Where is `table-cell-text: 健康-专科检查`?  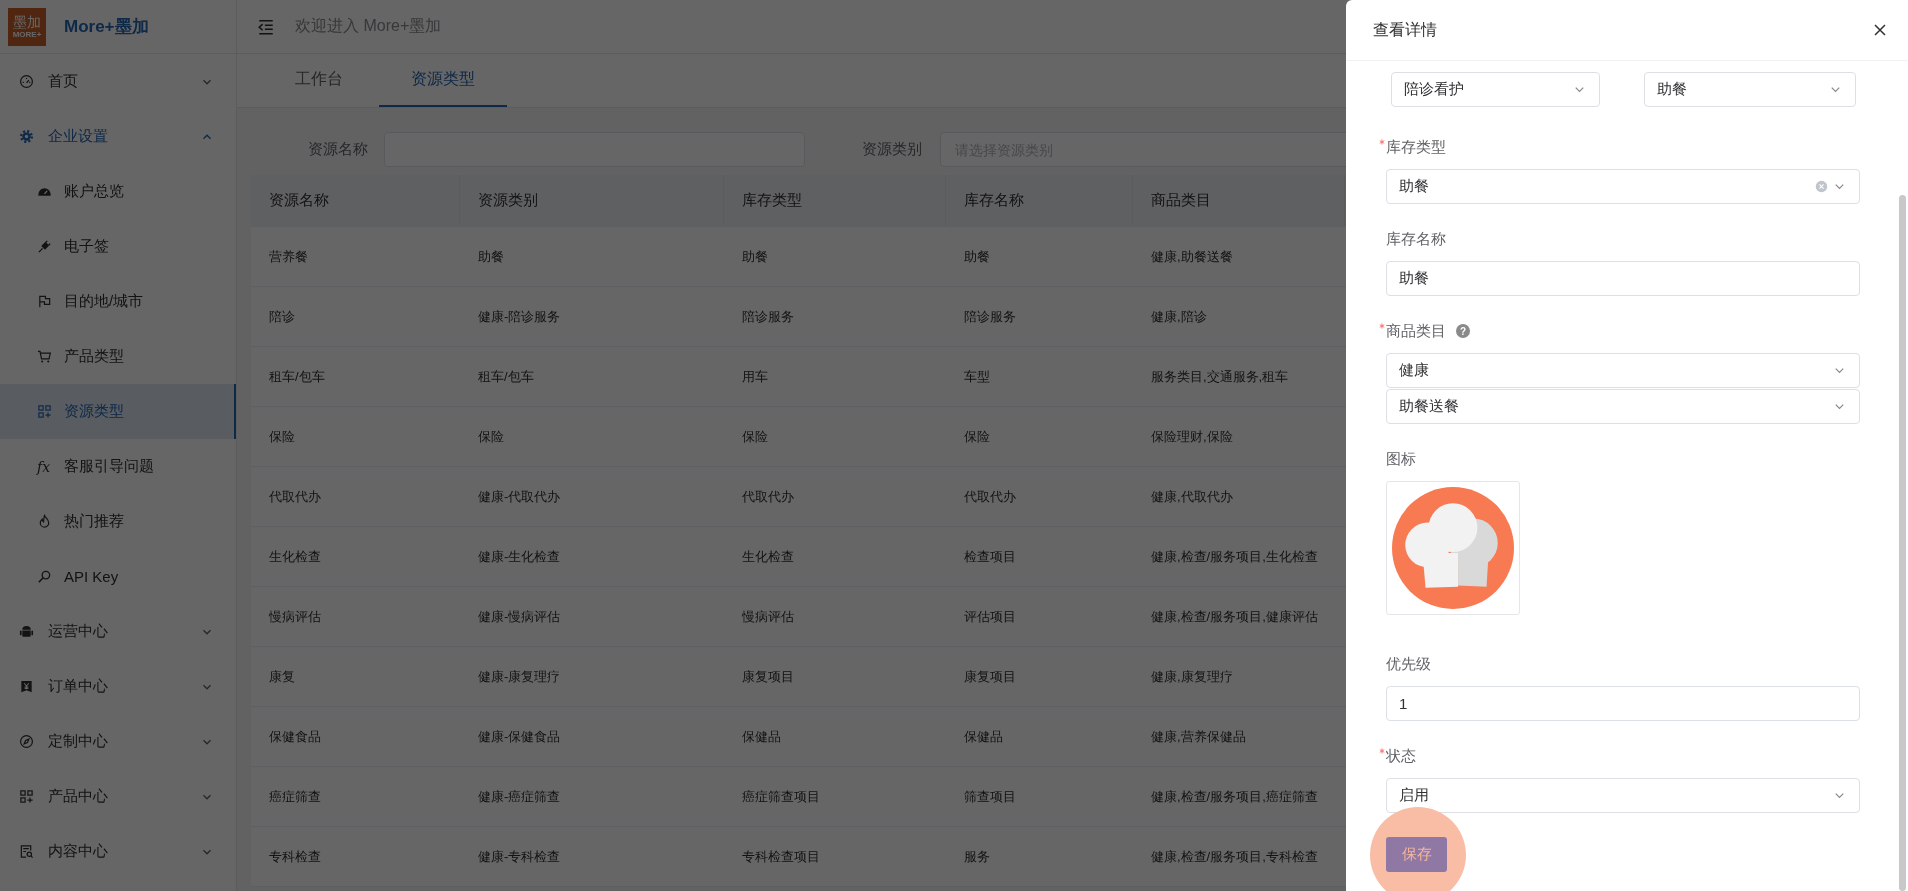
table-cell-text: 健康-专科检查 is located at coordinates (519, 856).